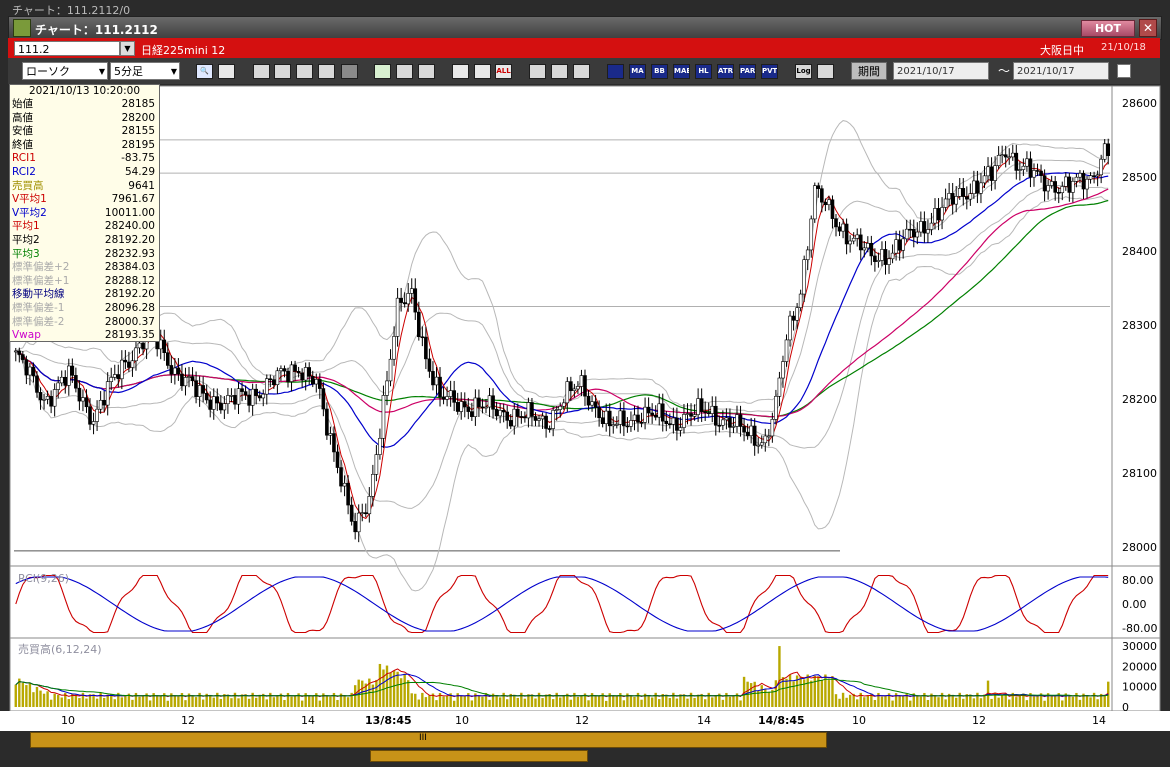  What do you see at coordinates (138, 104) in the screenshot?
I see `info-value: 28185` at bounding box center [138, 104].